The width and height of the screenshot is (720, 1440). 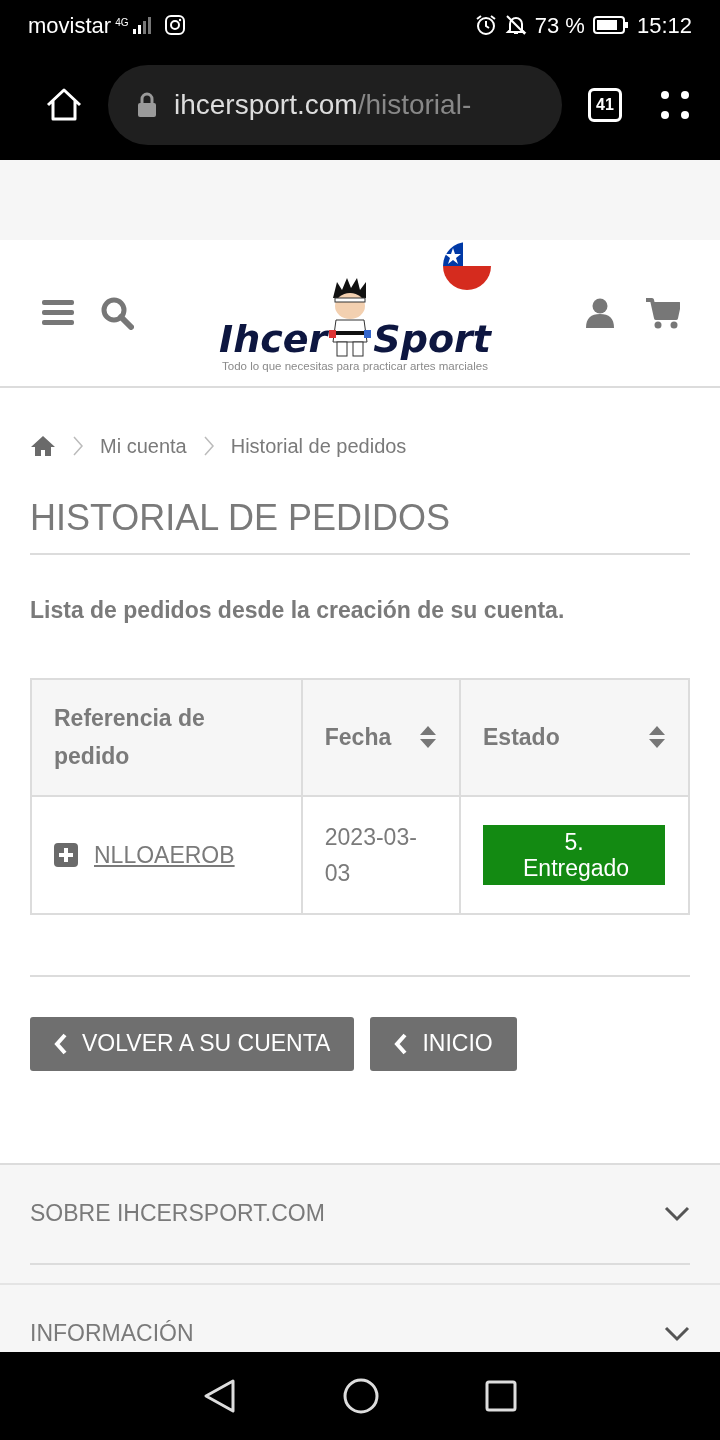 I want to click on logo-word: Sport, so click(x=432, y=339).